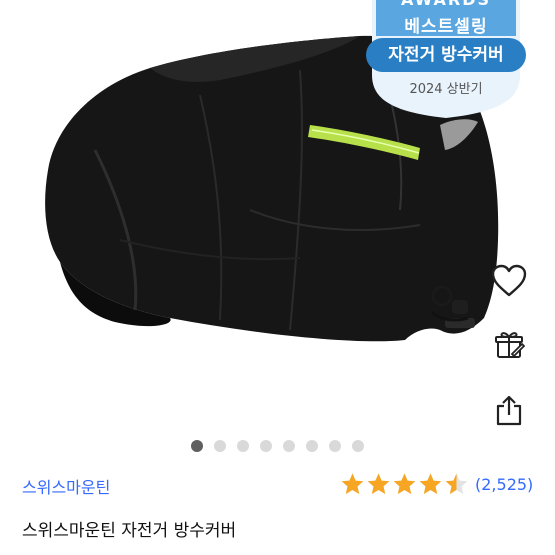 Image resolution: width=555 pixels, height=555 pixels. Describe the element at coordinates (446, 27) in the screenshot. I see `award-badge-subtitle: 베스트셀링` at that location.